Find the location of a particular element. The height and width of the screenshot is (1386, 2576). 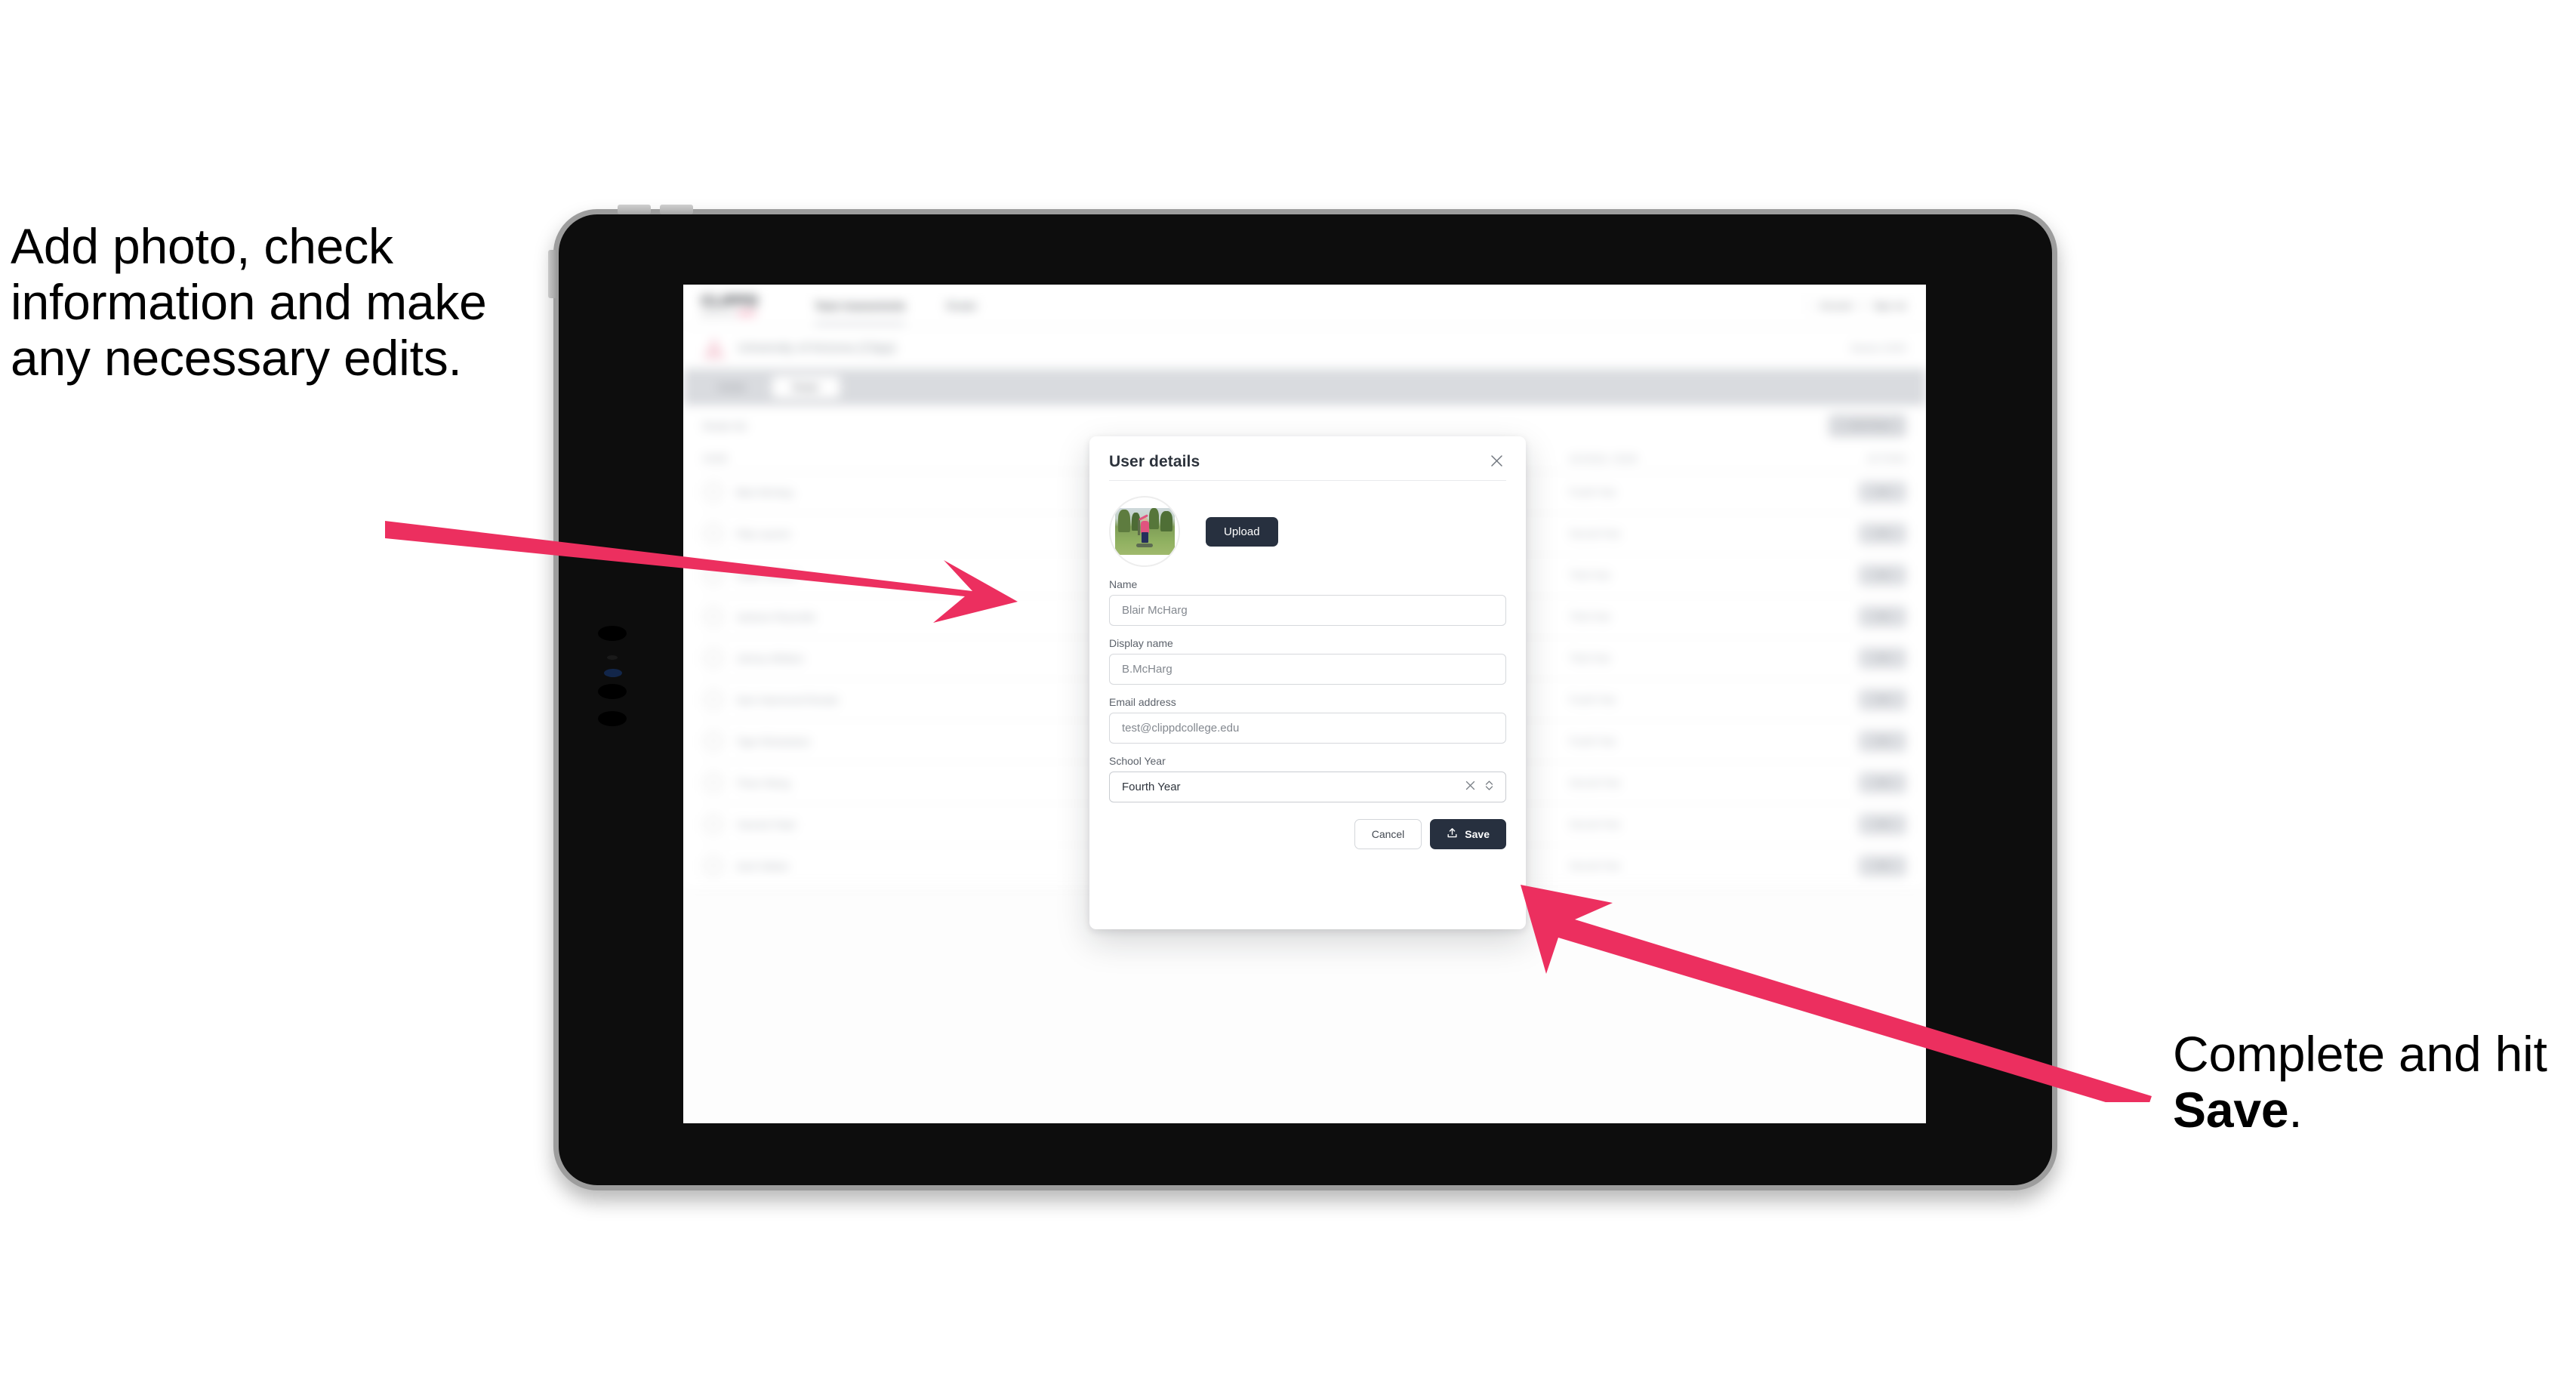

organization-logo-icon is located at coordinates (714, 347).